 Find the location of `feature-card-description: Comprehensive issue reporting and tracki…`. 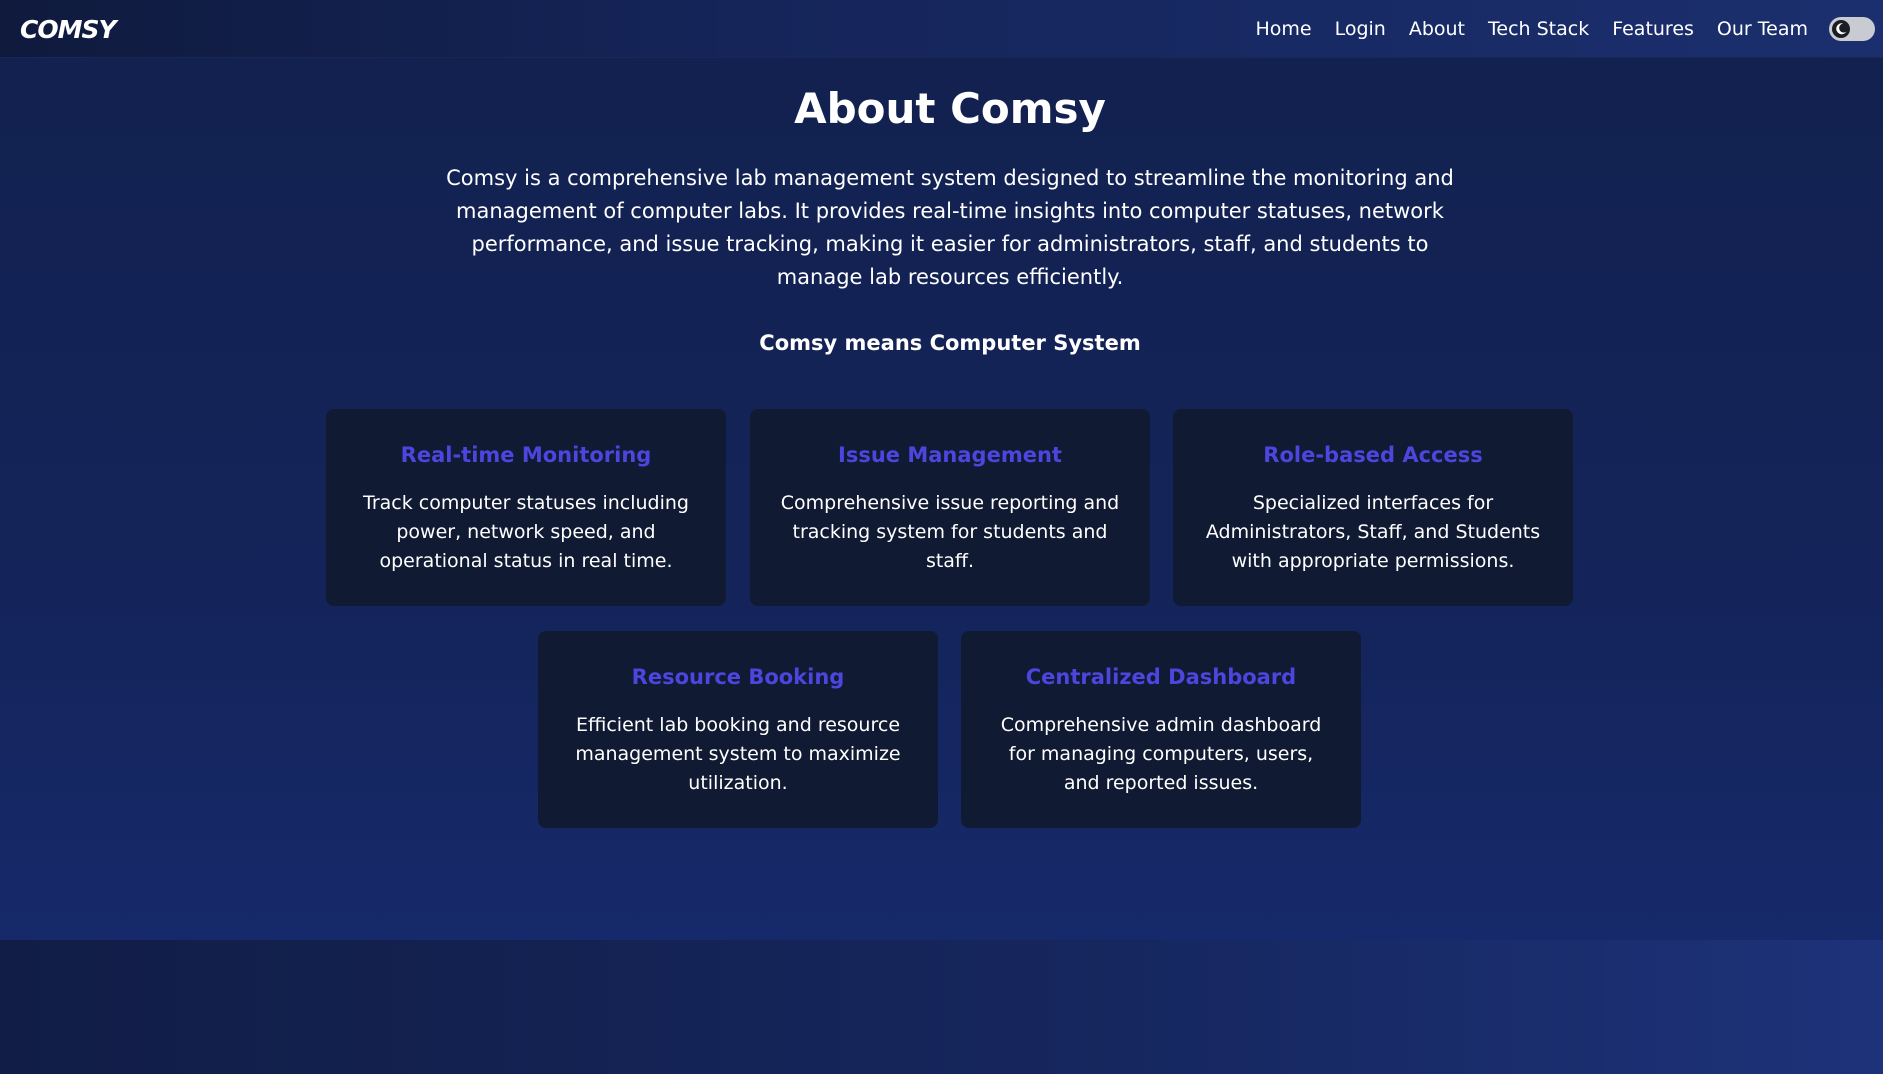

feature-card-description: Comprehensive issue reporting and tracki… is located at coordinates (950, 532).